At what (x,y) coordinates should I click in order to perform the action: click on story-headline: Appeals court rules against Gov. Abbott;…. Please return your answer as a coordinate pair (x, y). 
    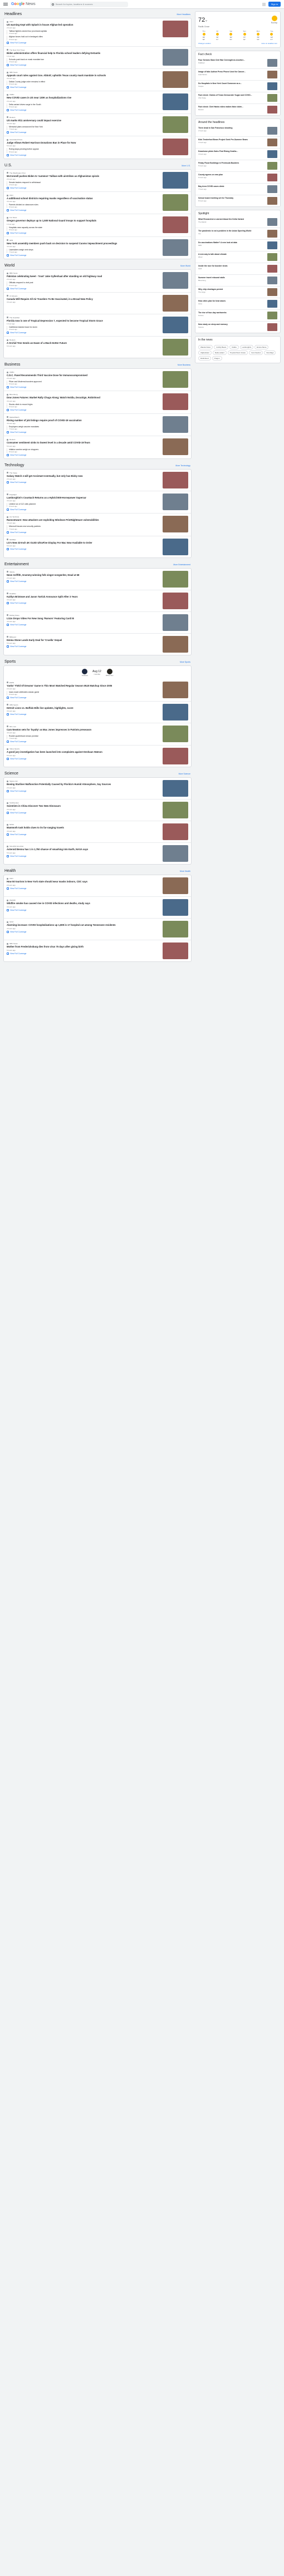
    Looking at the image, I should click on (83, 75).